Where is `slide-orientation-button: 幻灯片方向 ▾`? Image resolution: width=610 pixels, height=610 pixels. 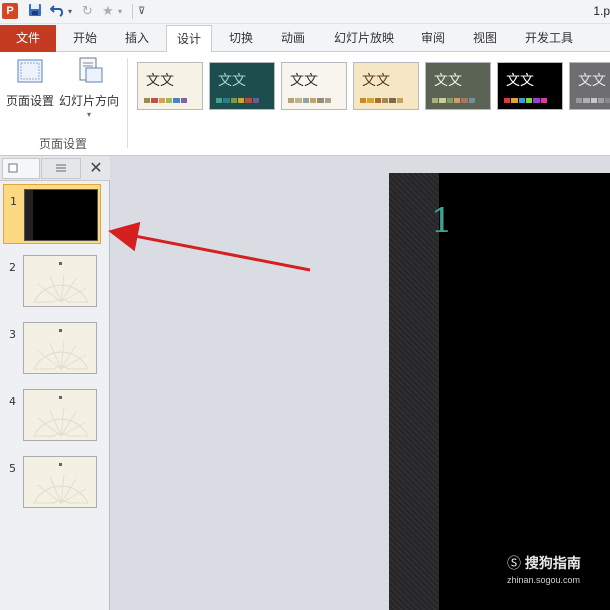
slide-orientation-button: 幻灯片方向 ▾ is located at coordinates (89, 91).